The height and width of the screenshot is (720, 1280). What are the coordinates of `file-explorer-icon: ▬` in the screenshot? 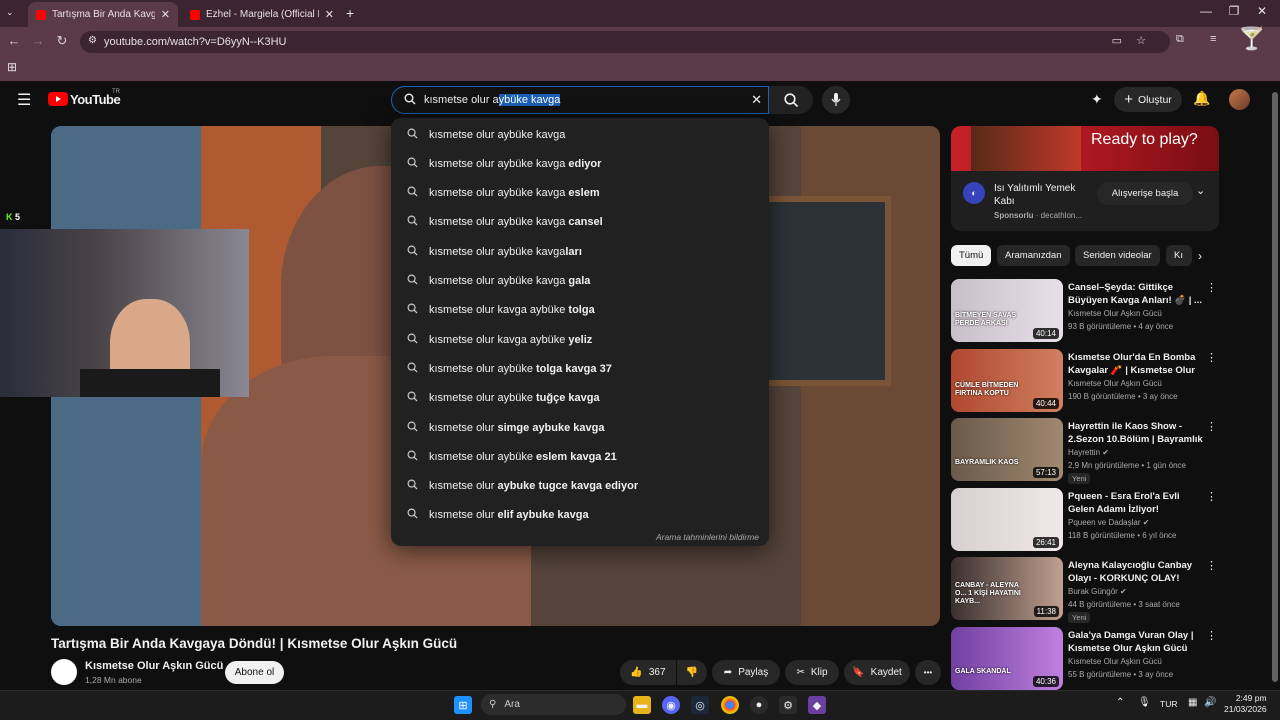 It's located at (642, 705).